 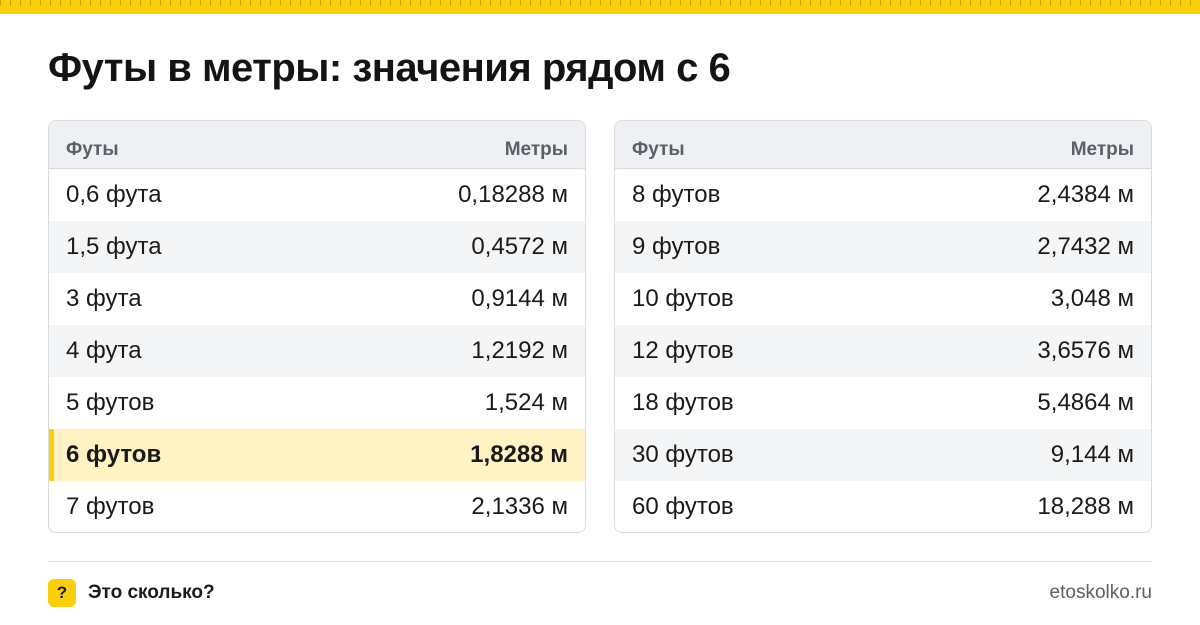 I want to click on cell-feet: 18 футов, so click(x=683, y=402).